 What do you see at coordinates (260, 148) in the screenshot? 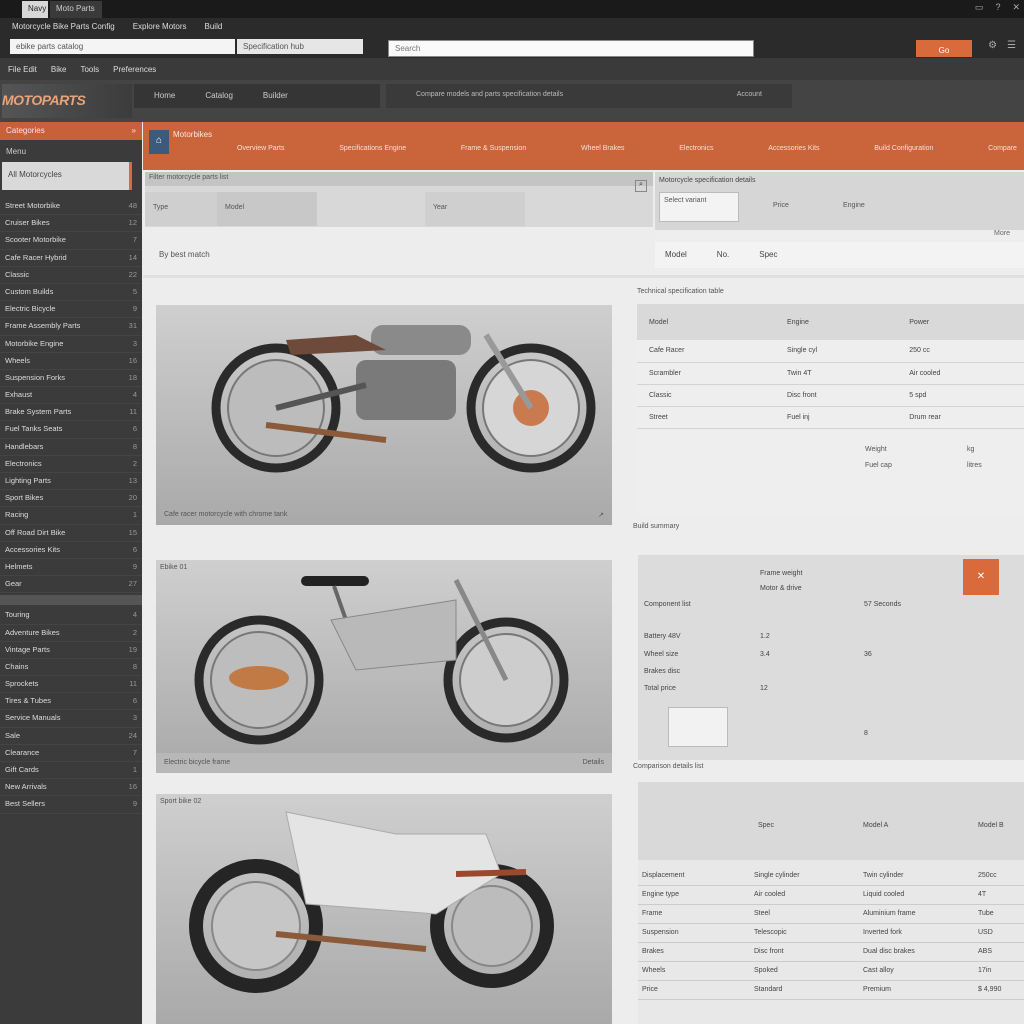
I see `tab-item: Overview Parts` at bounding box center [260, 148].